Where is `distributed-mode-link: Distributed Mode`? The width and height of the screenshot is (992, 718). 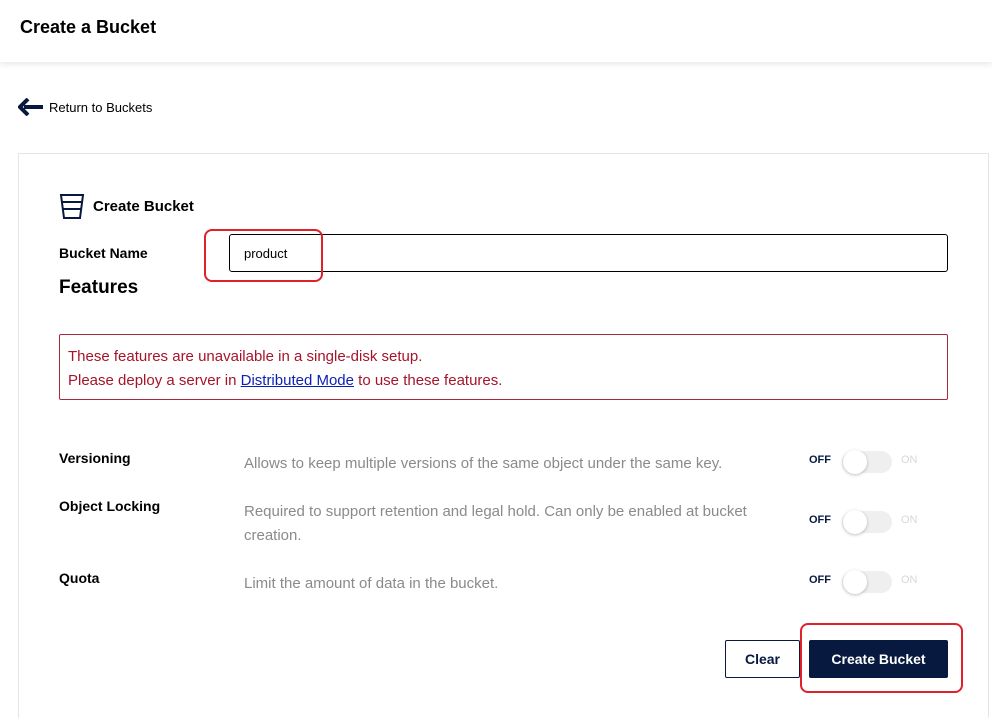
distributed-mode-link: Distributed Mode is located at coordinates (297, 380).